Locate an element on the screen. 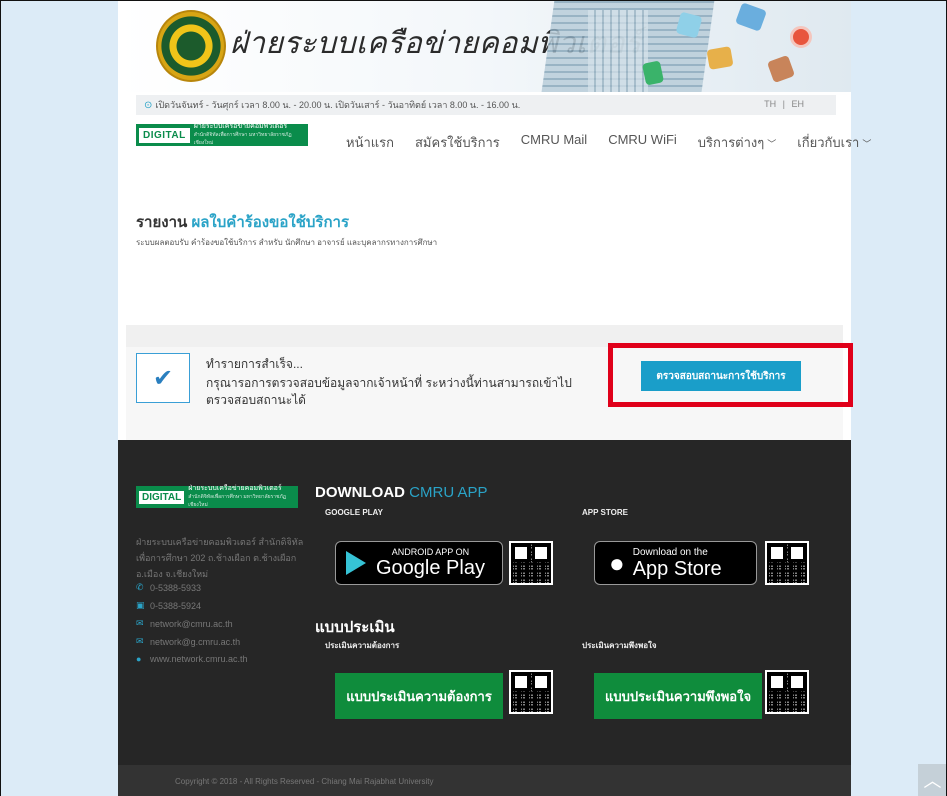 The width and height of the screenshot is (947, 796). evaluation-title: แบบประเมิน is located at coordinates (355, 627).